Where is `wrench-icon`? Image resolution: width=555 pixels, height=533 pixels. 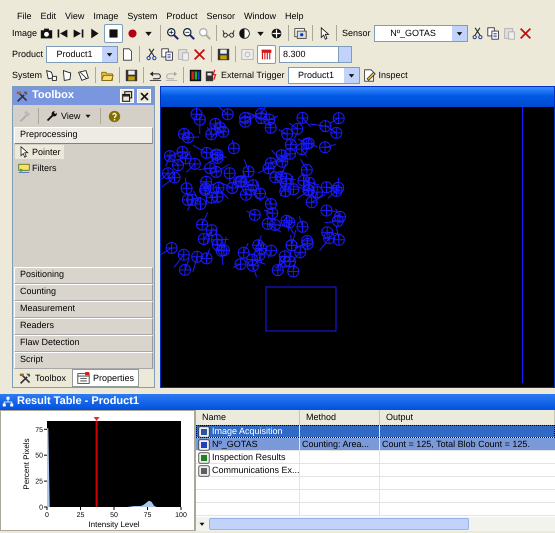 wrench-icon is located at coordinates (52, 116).